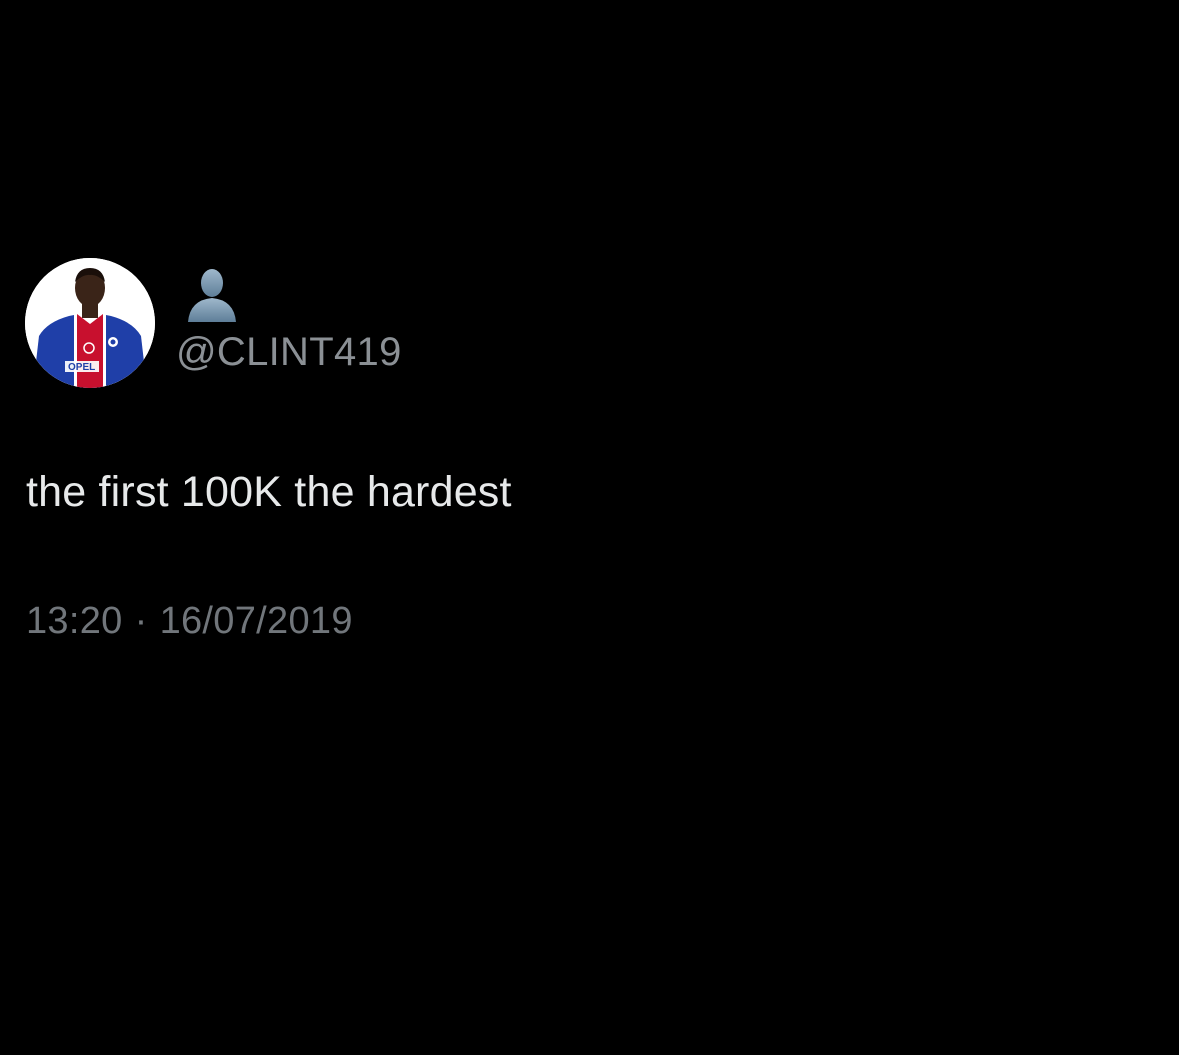  Describe the element at coordinates (289, 352) in the screenshot. I see `user-handle: @CLINT419` at that location.